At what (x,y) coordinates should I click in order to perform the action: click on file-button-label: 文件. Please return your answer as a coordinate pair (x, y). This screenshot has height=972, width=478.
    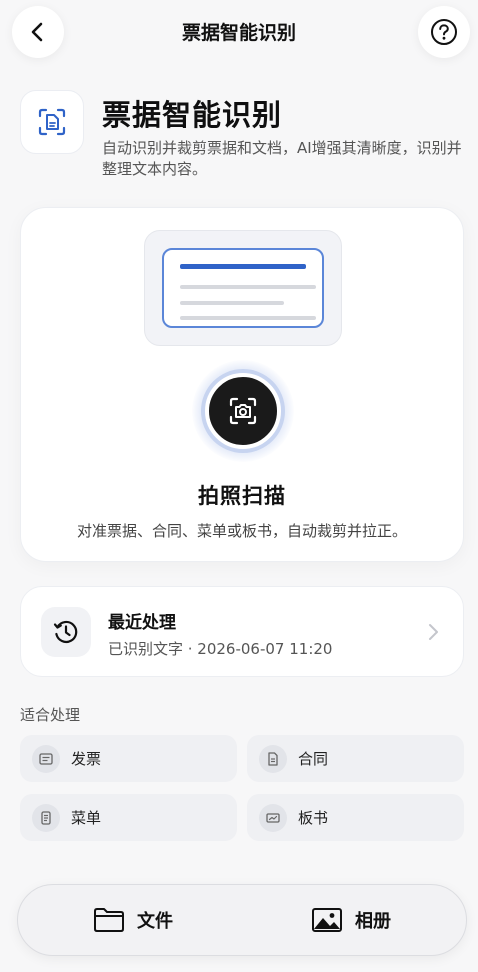
    Looking at the image, I should click on (155, 921).